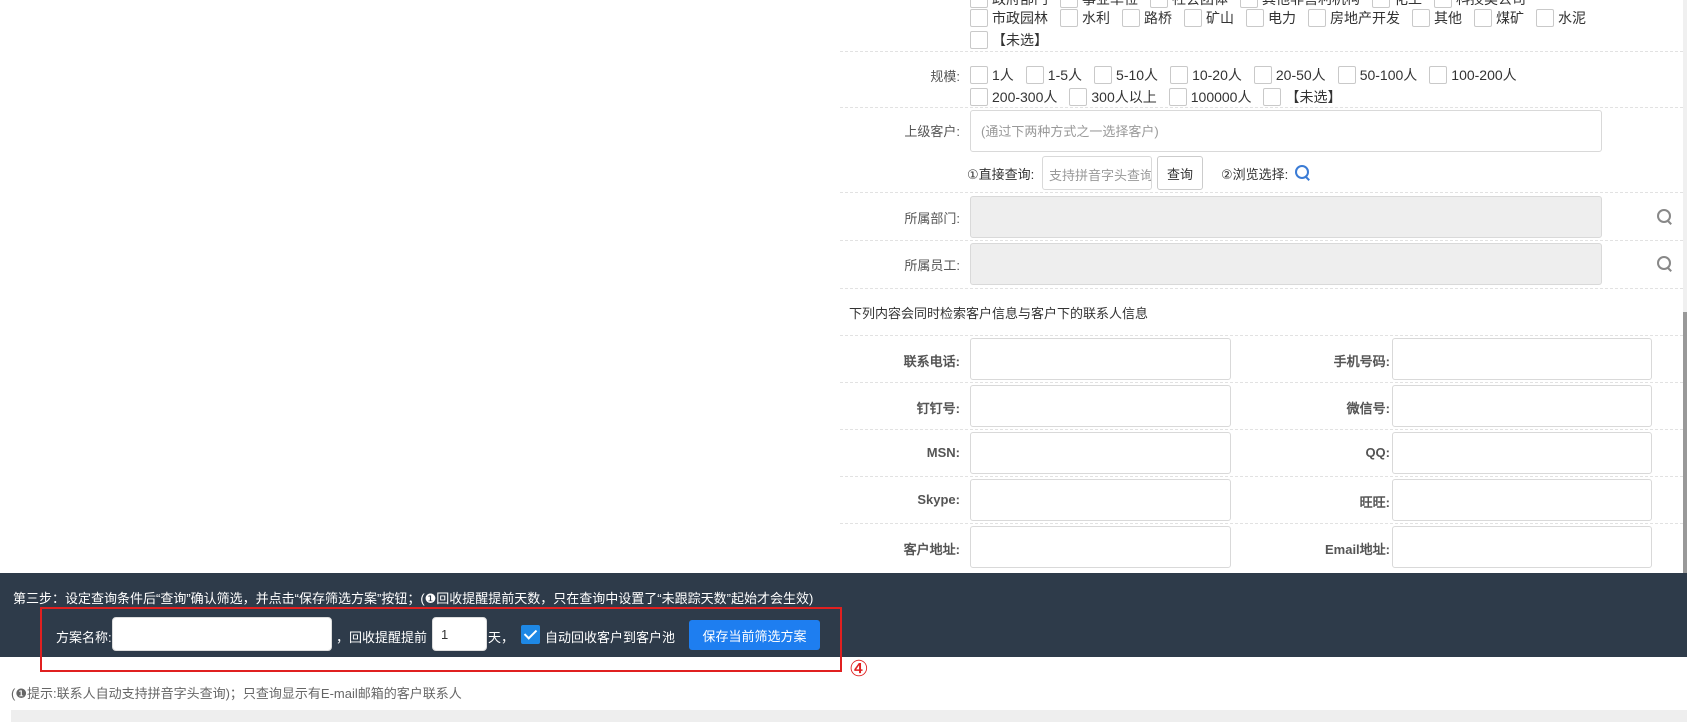  I want to click on direct-query-placeholder: 支持拼音字头查询, so click(1100, 175).